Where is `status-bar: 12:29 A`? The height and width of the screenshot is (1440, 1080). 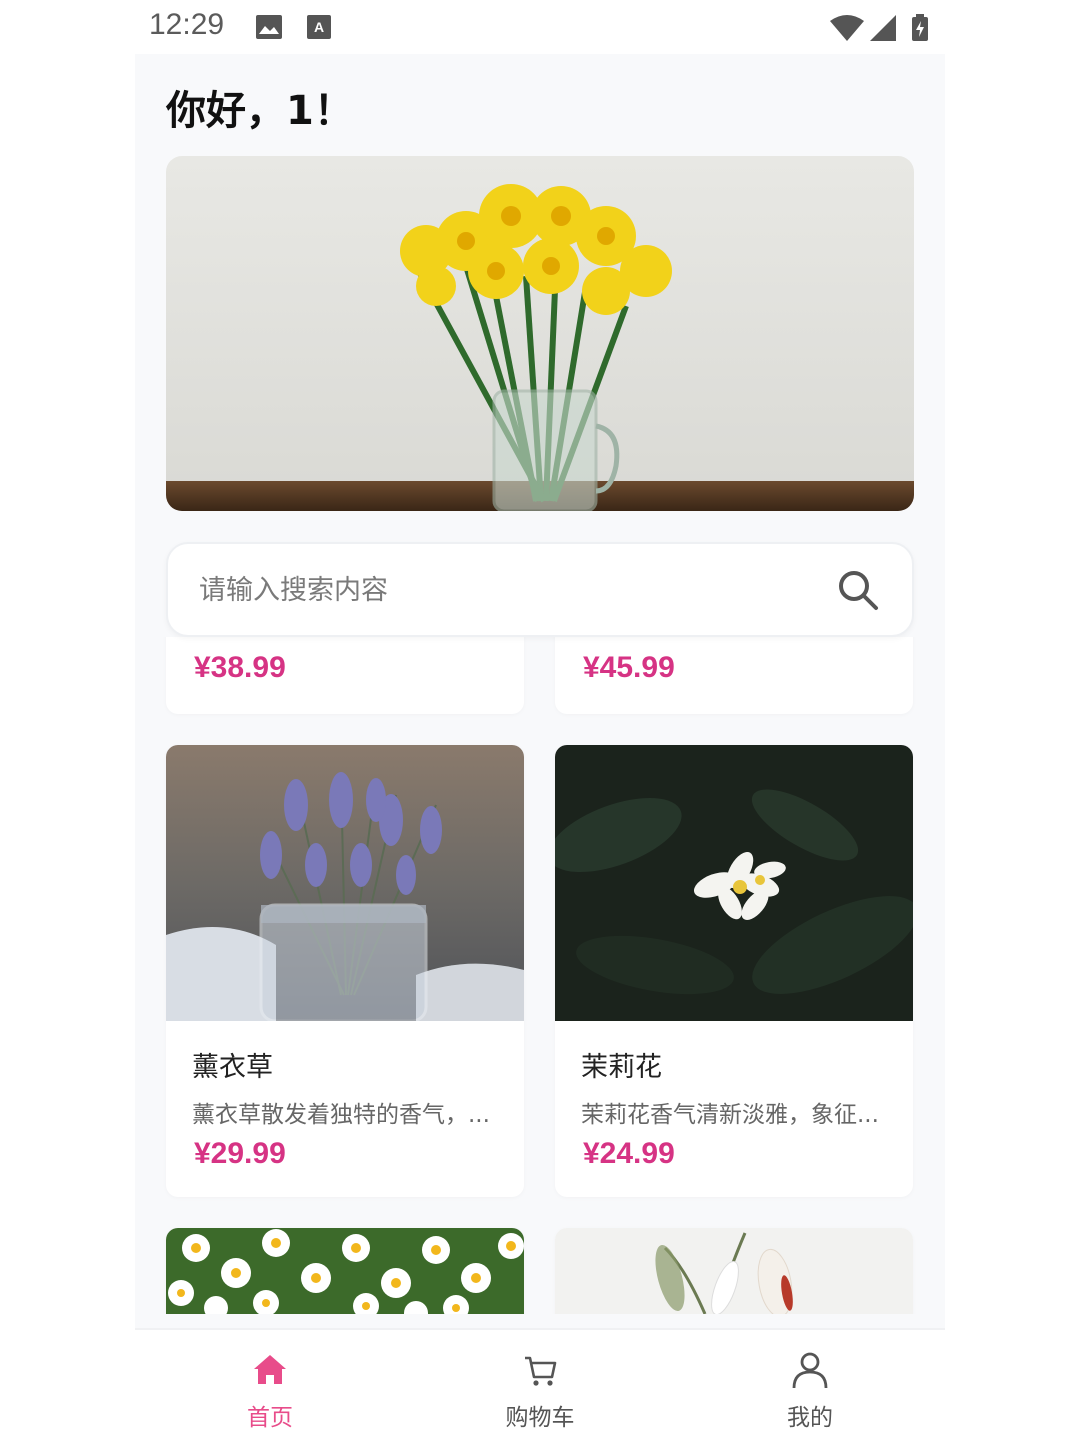
status-bar: 12:29 A is located at coordinates (540, 27).